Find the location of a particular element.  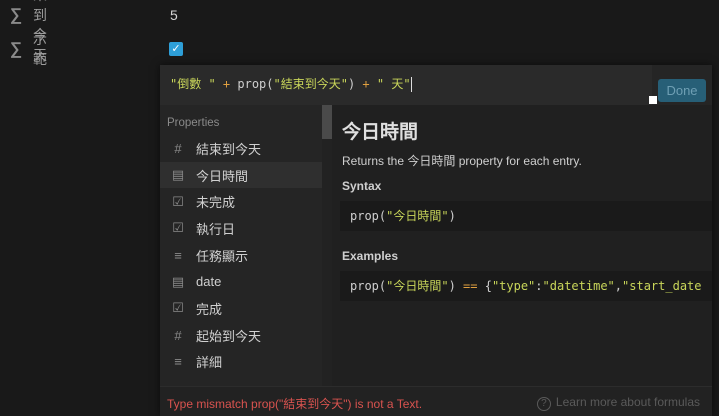

property-item: # 結束到今天 is located at coordinates (241, 148).